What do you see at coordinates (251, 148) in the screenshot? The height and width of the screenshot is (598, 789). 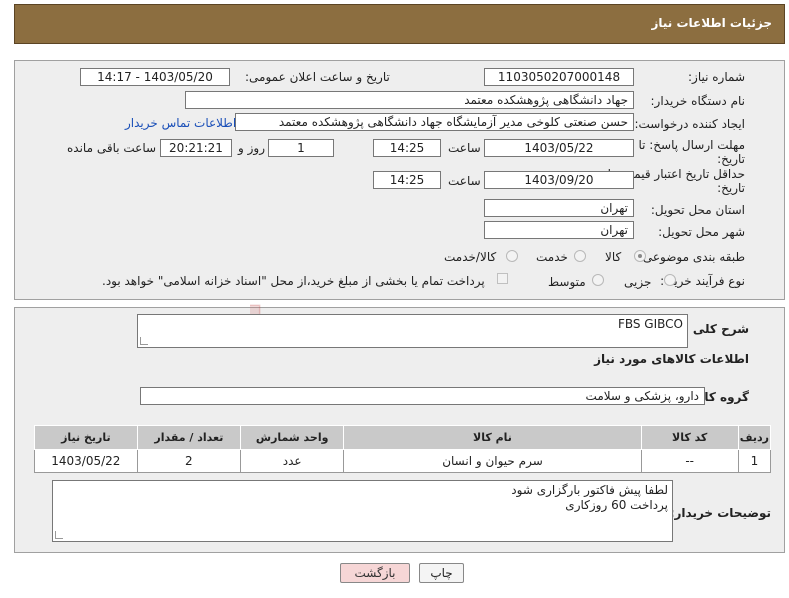 I see `days-label: روز و` at bounding box center [251, 148].